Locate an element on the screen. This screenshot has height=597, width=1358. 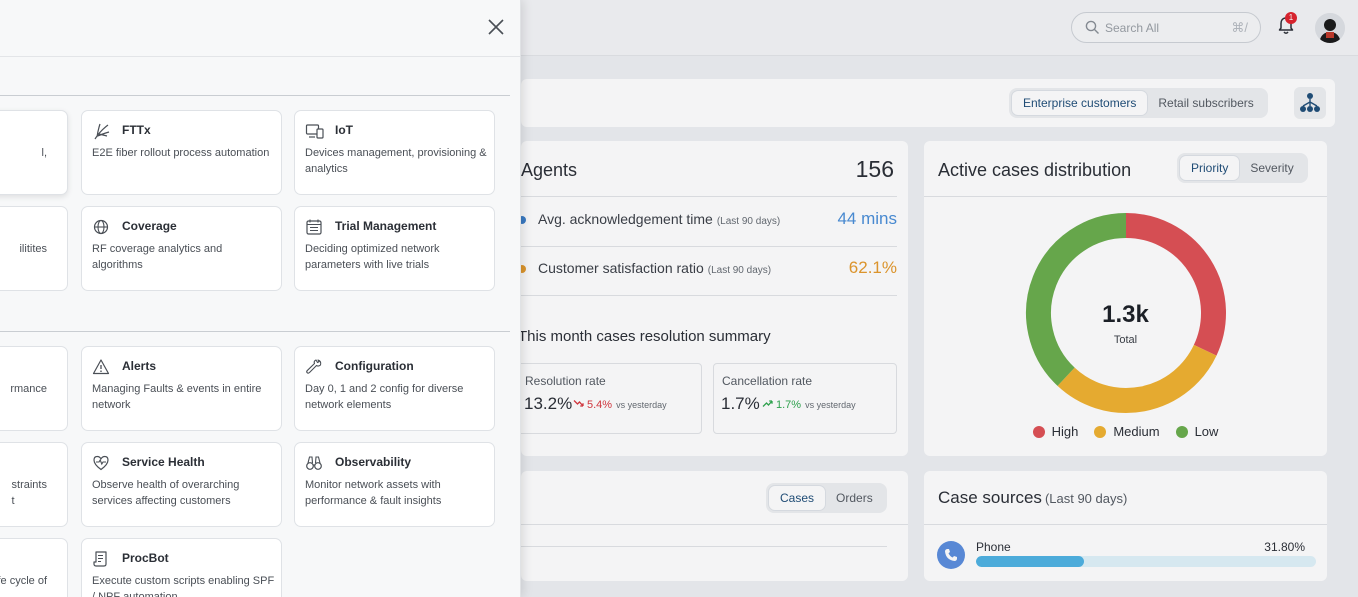
globe-icon is located at coordinates (102, 229).